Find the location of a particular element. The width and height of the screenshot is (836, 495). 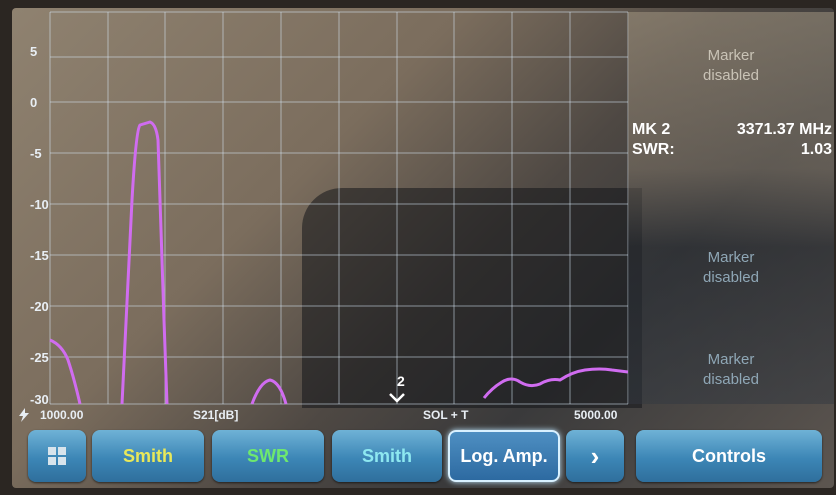

marker-slot-3-line1: Marker is located at coordinates (731, 257).